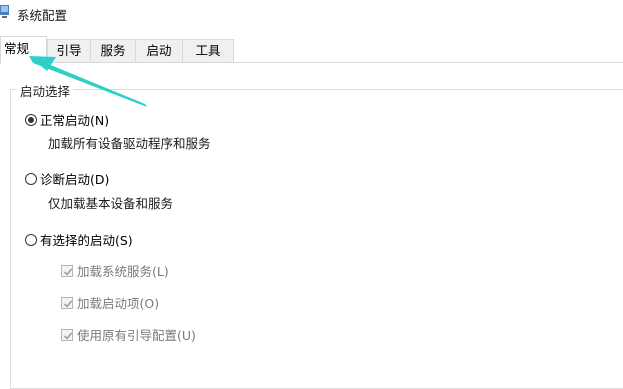  I want to click on tab-label: 常规, so click(17, 48).